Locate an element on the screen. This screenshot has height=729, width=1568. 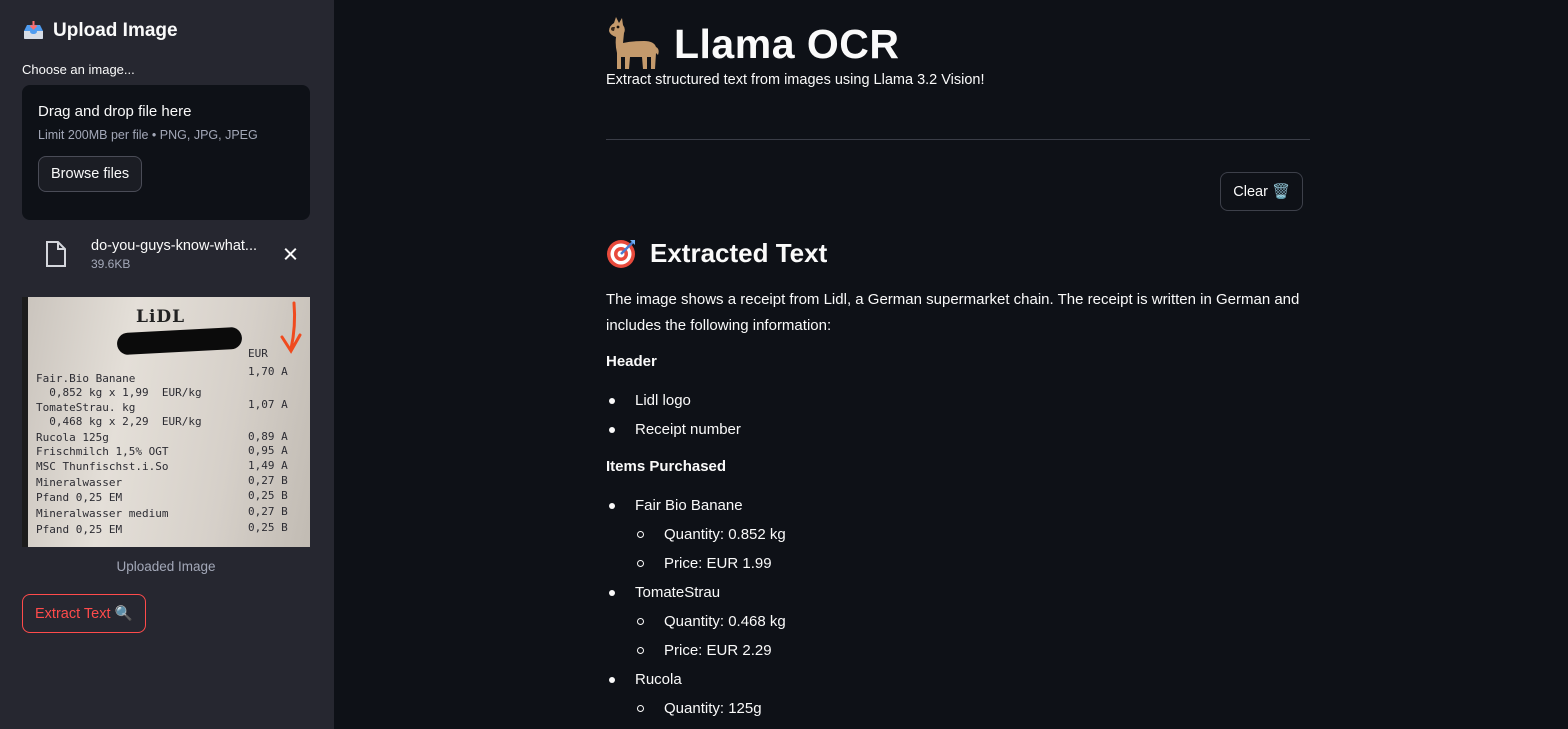
llama-icon is located at coordinates (634, 44).